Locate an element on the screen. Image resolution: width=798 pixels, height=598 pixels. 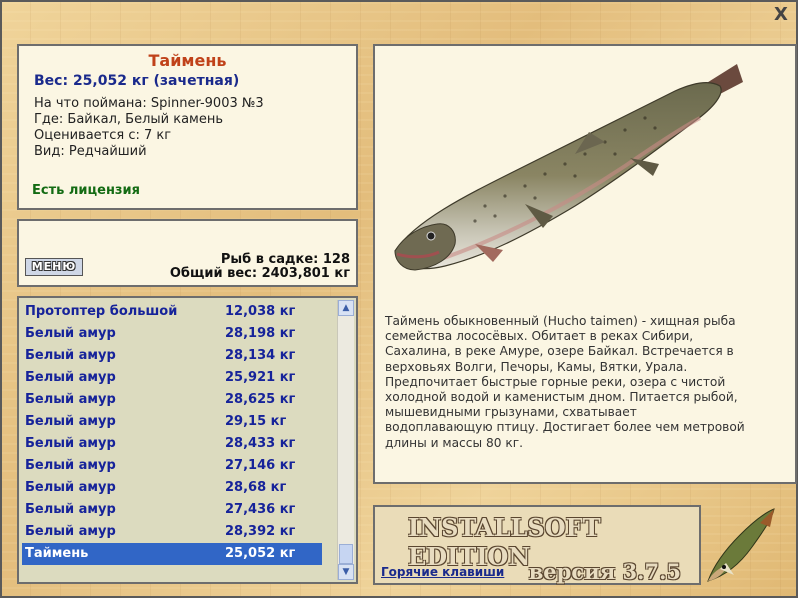
scroll-down-icon: ▼ is located at coordinates (346, 572).